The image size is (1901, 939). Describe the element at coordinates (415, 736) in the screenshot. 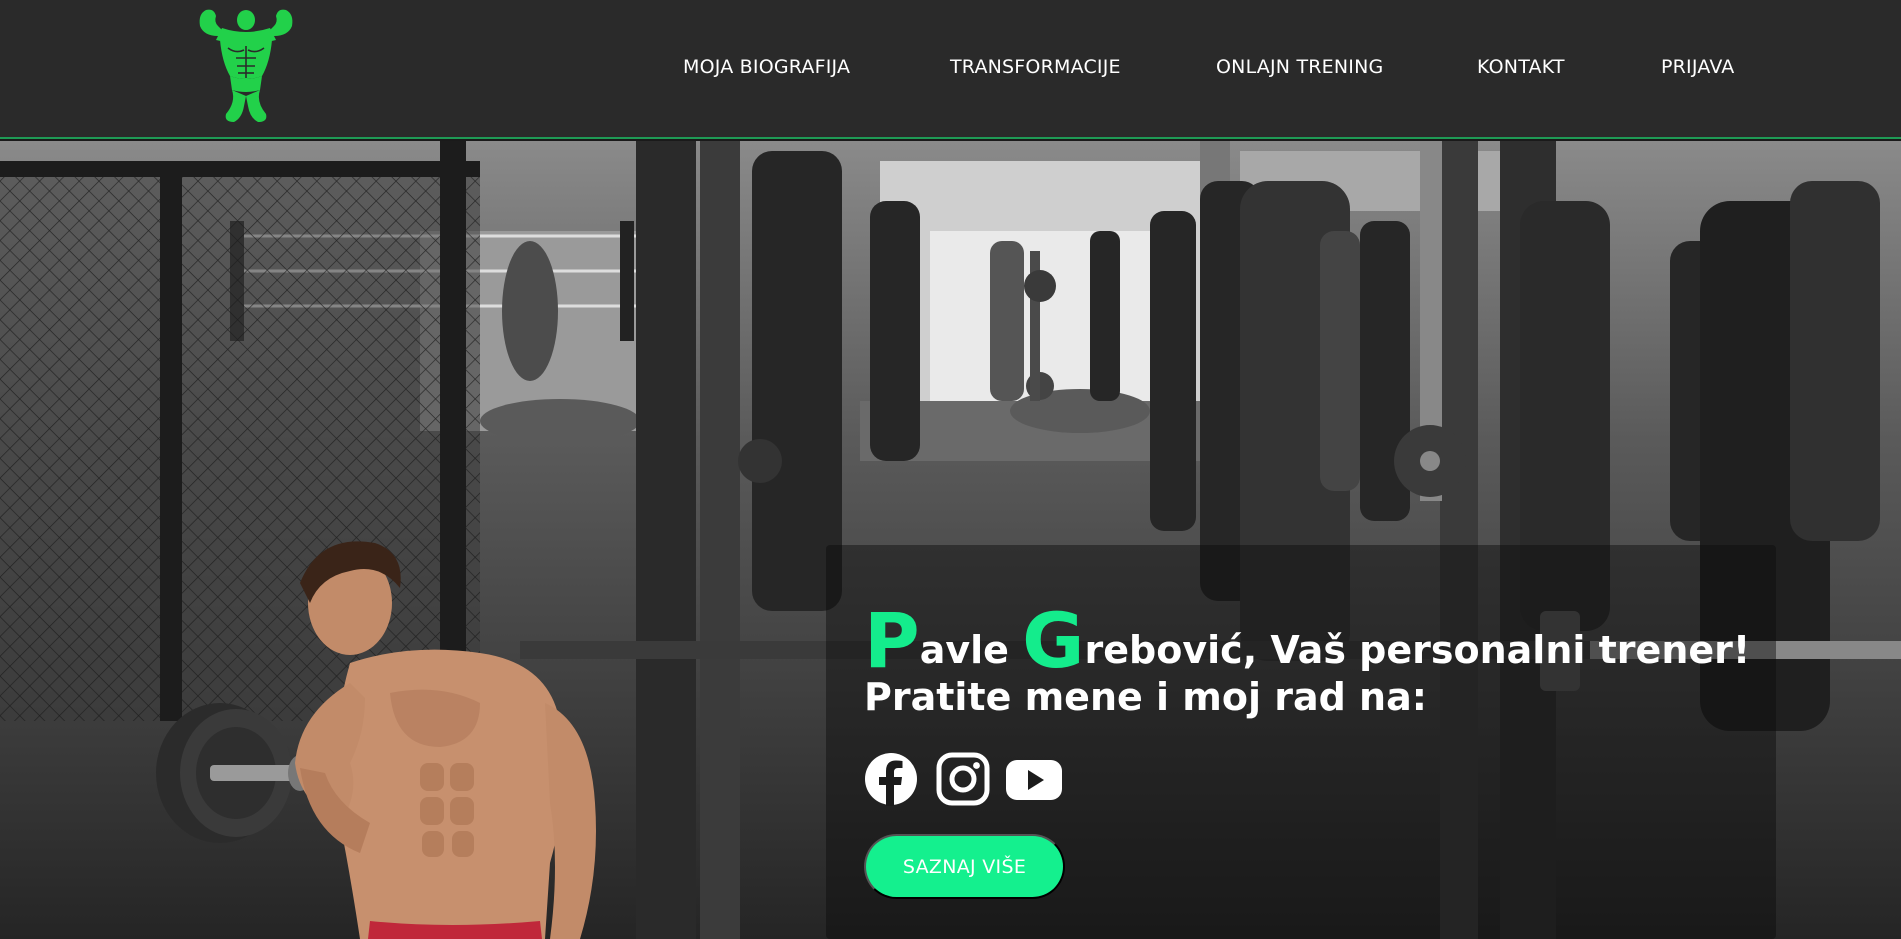

I see `athlete-with-dumbbell-image` at that location.